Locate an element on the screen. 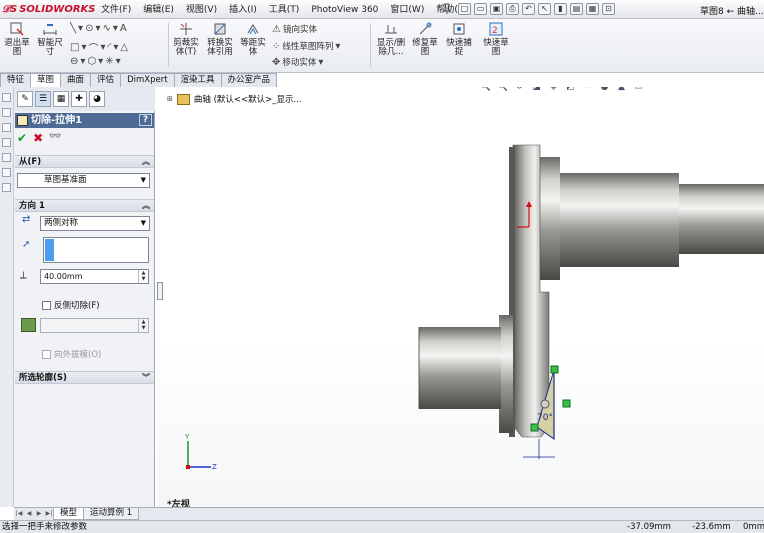  menu-tools: 工具(T) is located at coordinates (284, 10).